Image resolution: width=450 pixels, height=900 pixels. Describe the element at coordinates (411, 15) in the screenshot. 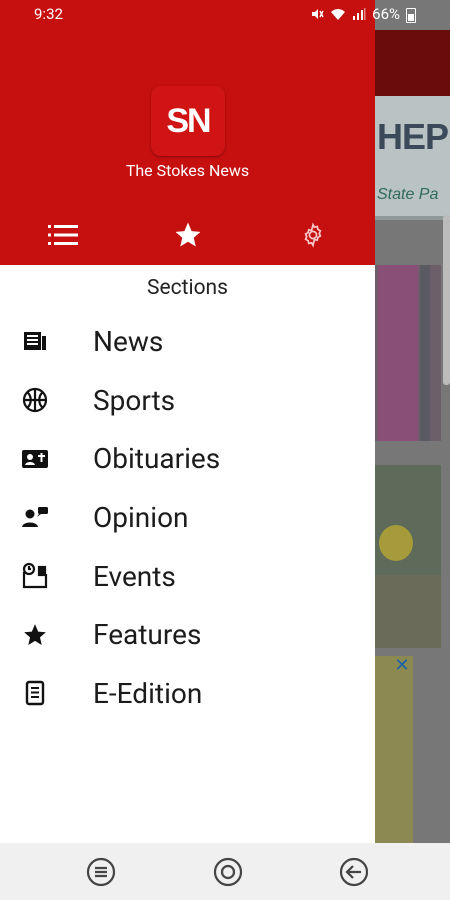

I see `battery-icon` at that location.